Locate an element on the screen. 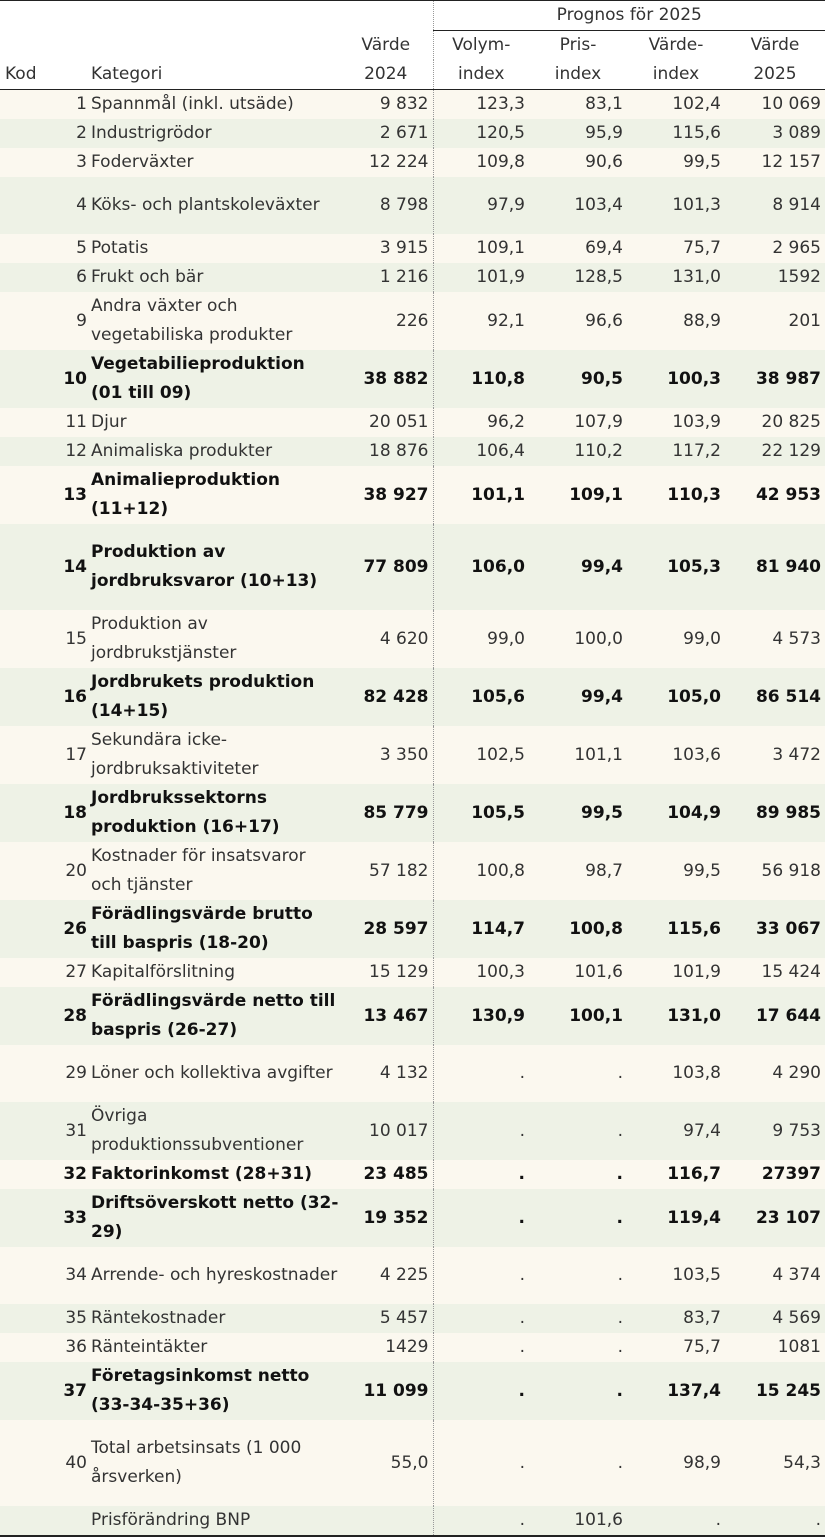 The width and height of the screenshot is (825, 1539). value-index-cell: . is located at coordinates (676, 1521).